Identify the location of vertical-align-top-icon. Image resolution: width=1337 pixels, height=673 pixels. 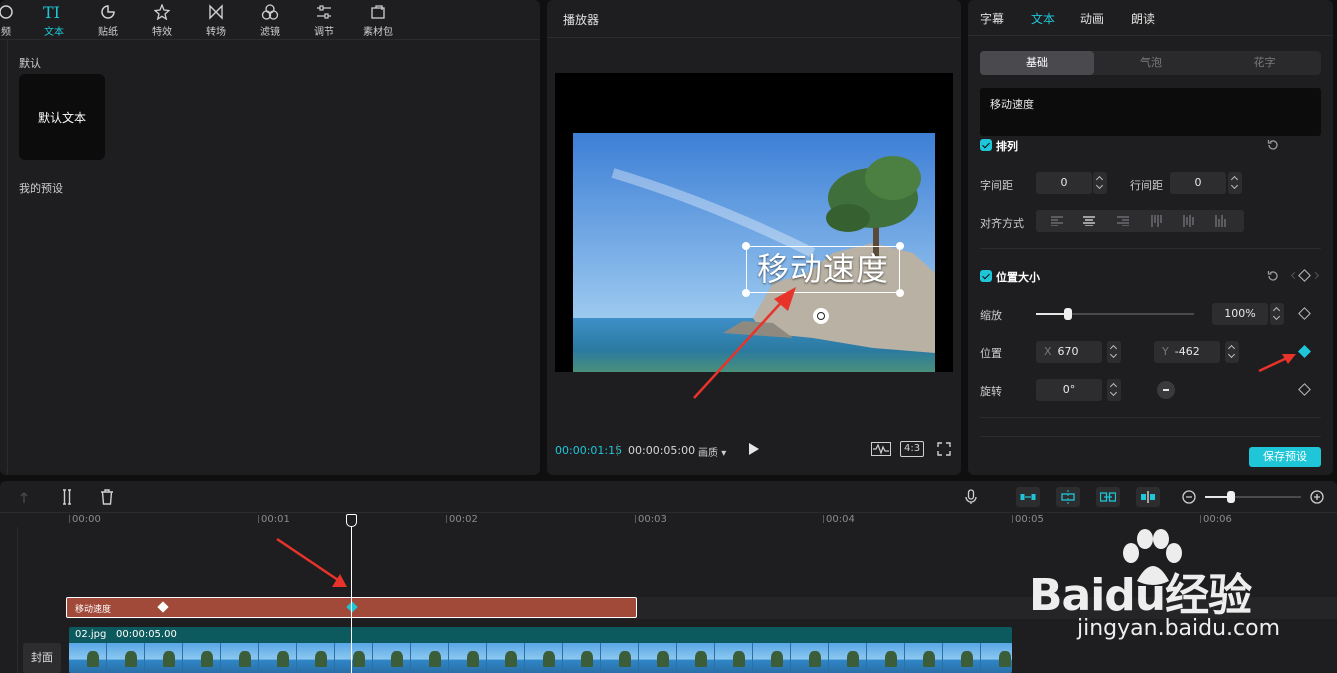
(1156, 221).